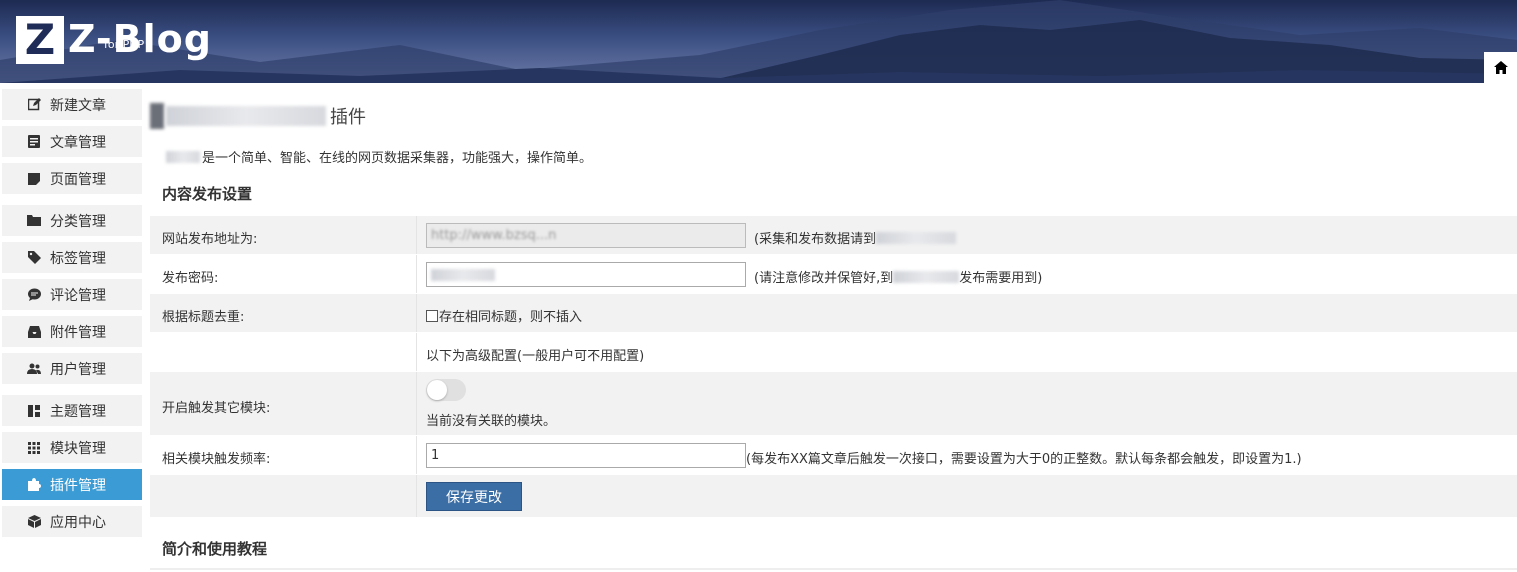 The width and height of the screenshot is (1517, 572). Describe the element at coordinates (34, 411) in the screenshot. I see `theme-icon` at that location.